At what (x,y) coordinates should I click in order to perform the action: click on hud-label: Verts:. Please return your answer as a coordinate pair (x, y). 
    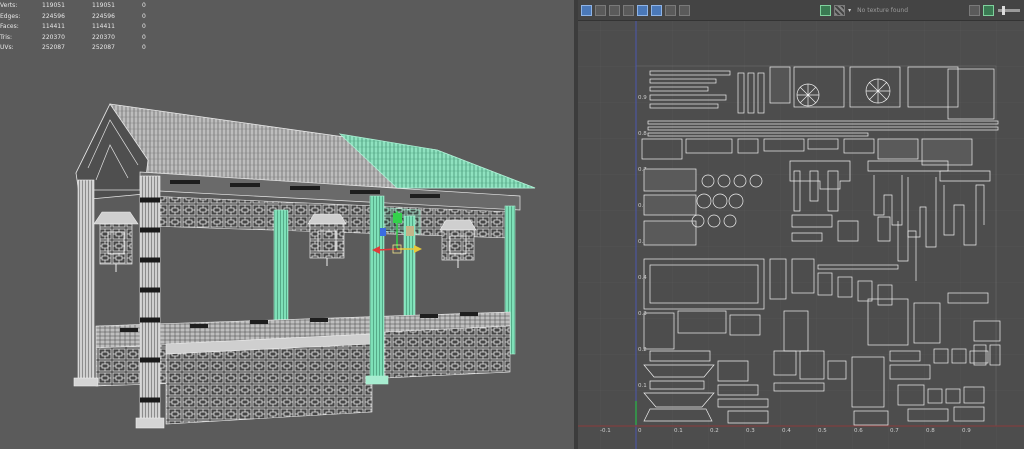
    Looking at the image, I should click on (9, 5).